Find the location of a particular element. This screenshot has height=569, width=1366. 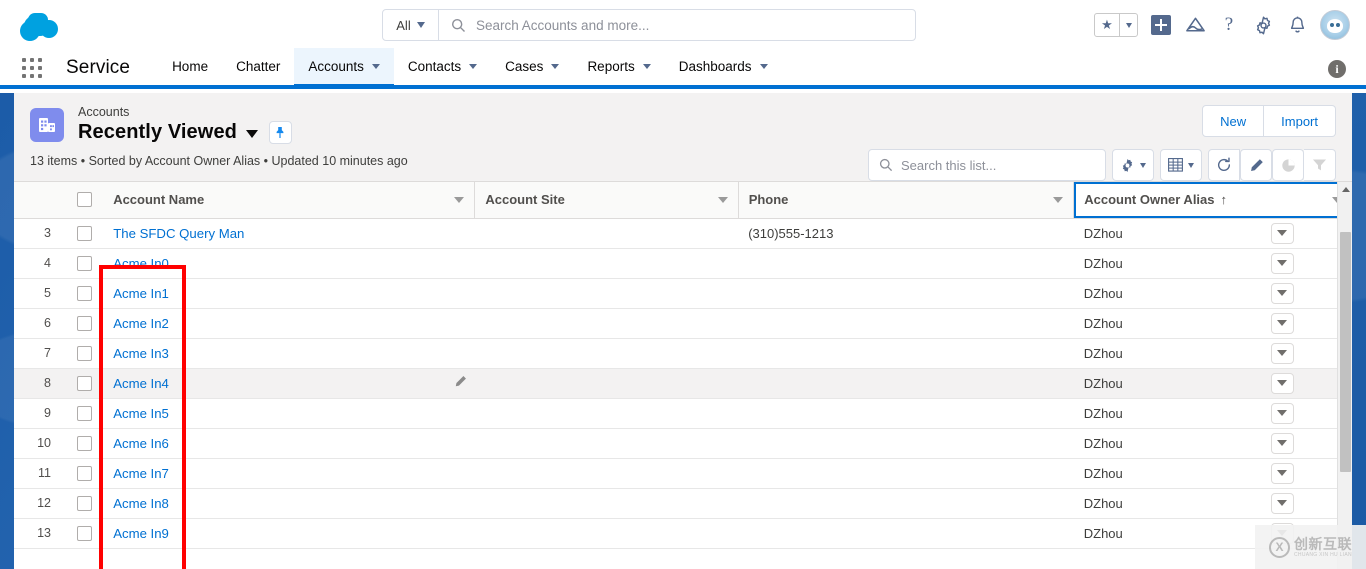

favorites-dropdown-icon is located at coordinates (1128, 25).